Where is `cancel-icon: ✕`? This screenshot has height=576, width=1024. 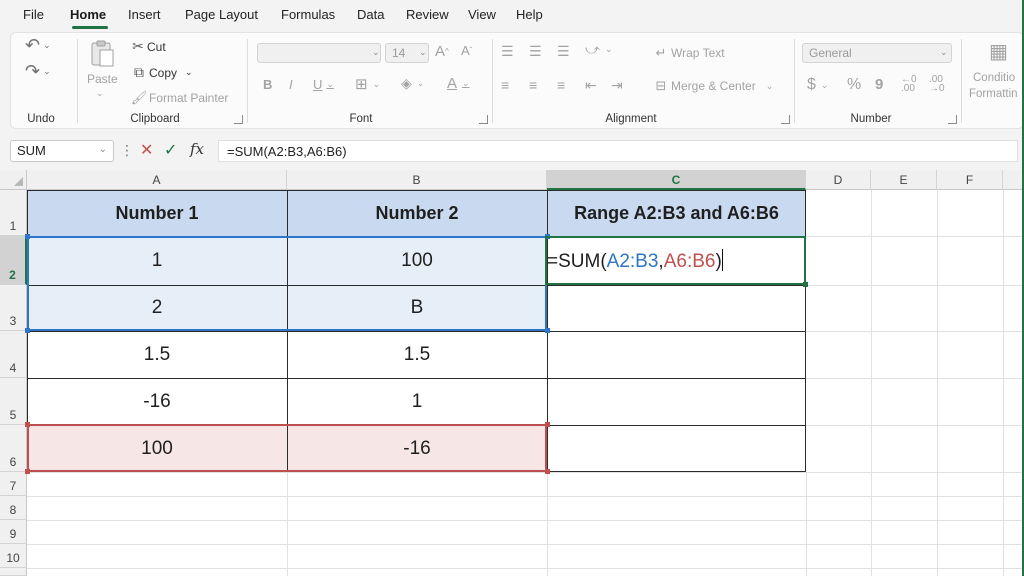 cancel-icon: ✕ is located at coordinates (146, 150).